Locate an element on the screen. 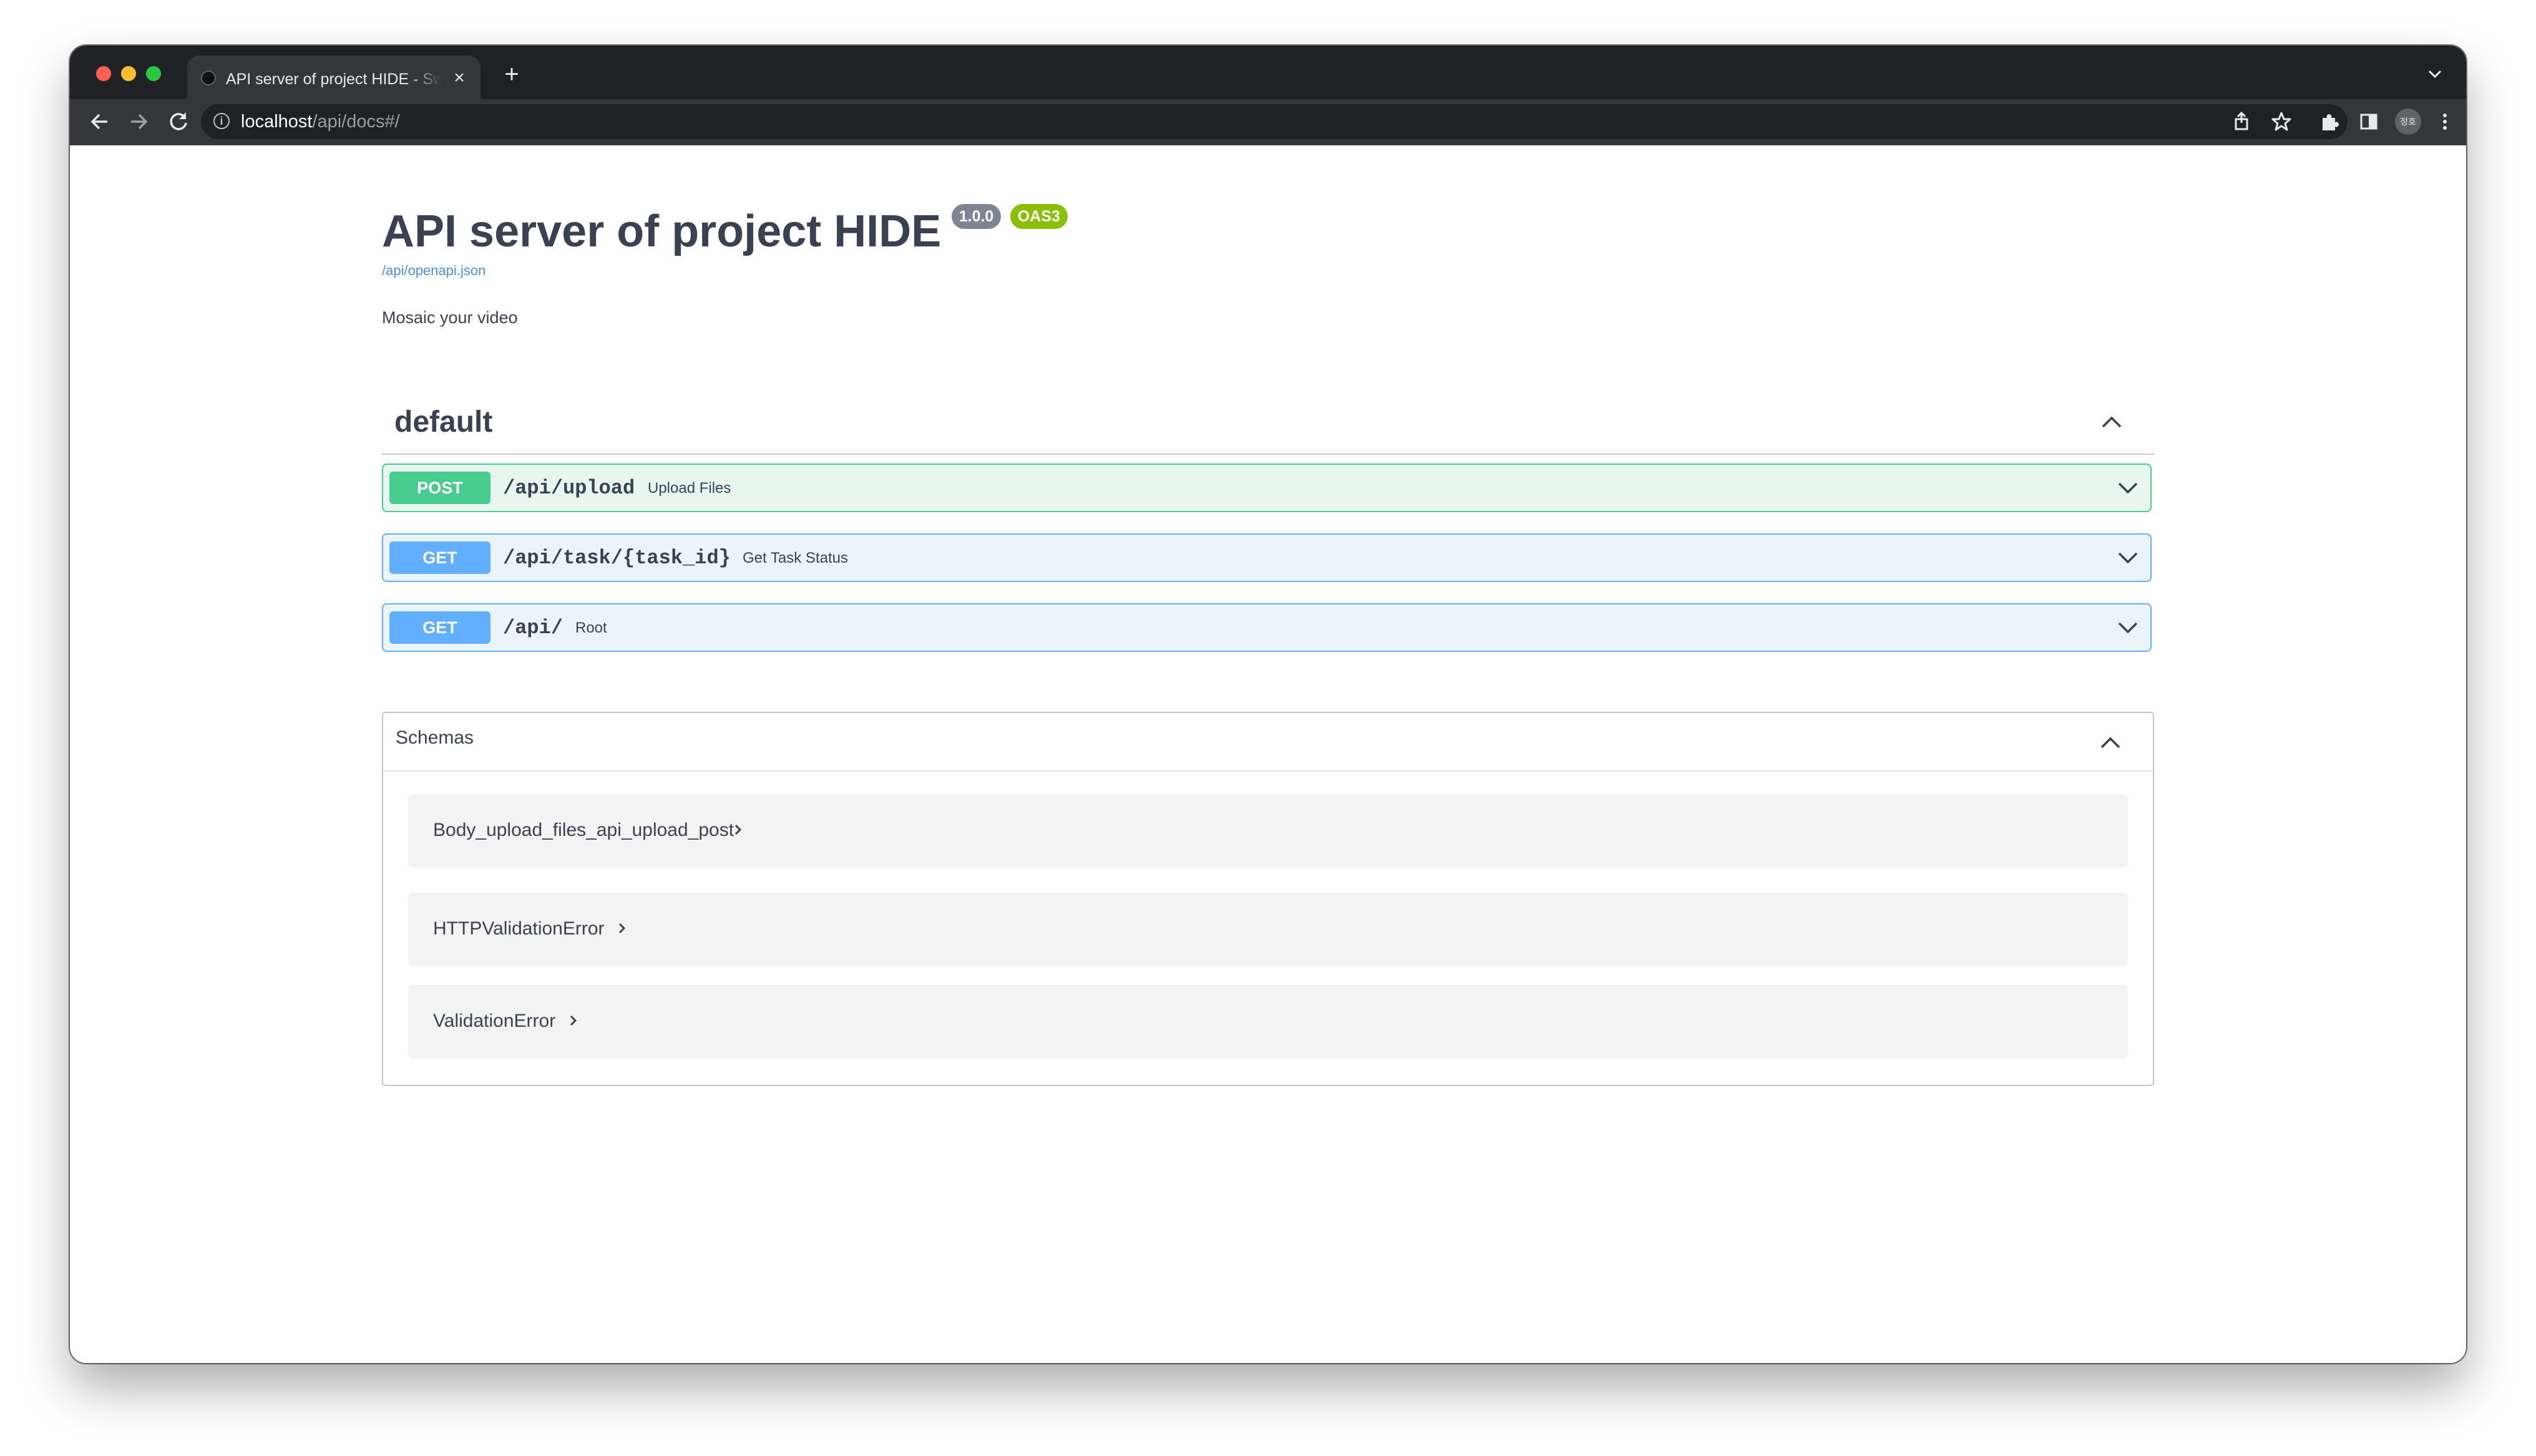 The width and height of the screenshot is (2536, 1456). api-description: Mosaic your video is located at coordinates (450, 317).